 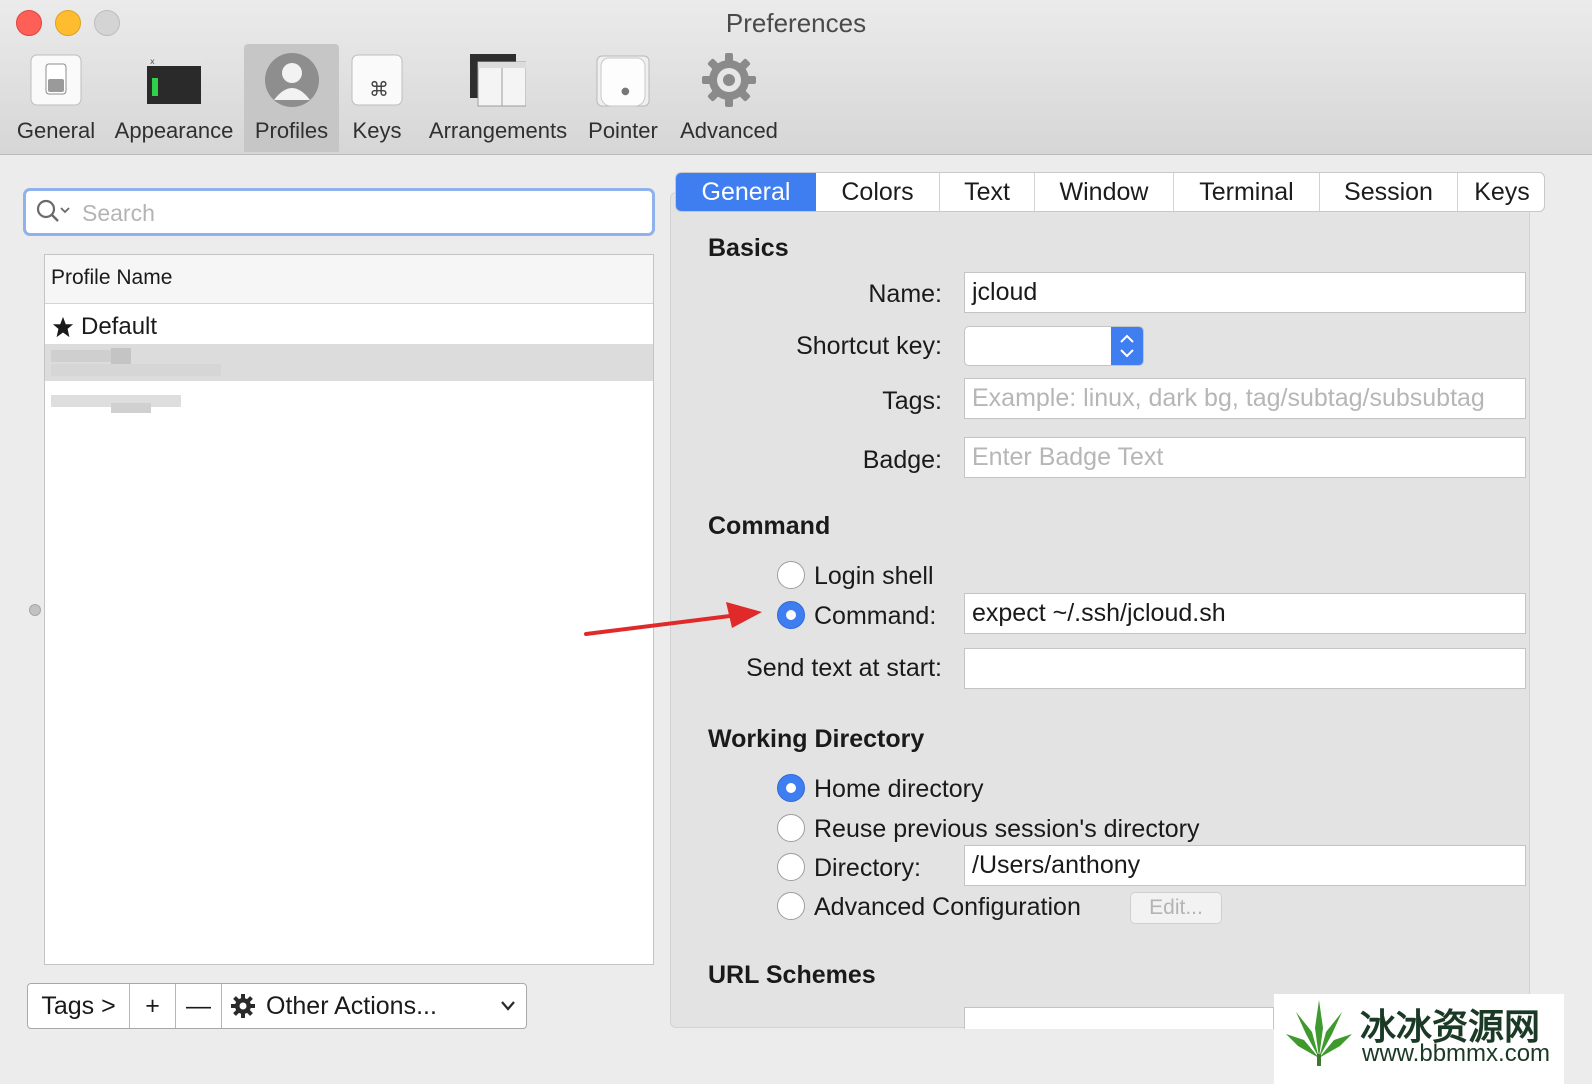 What do you see at coordinates (748, 248) in the screenshot?
I see `basics-heading: Basics` at bounding box center [748, 248].